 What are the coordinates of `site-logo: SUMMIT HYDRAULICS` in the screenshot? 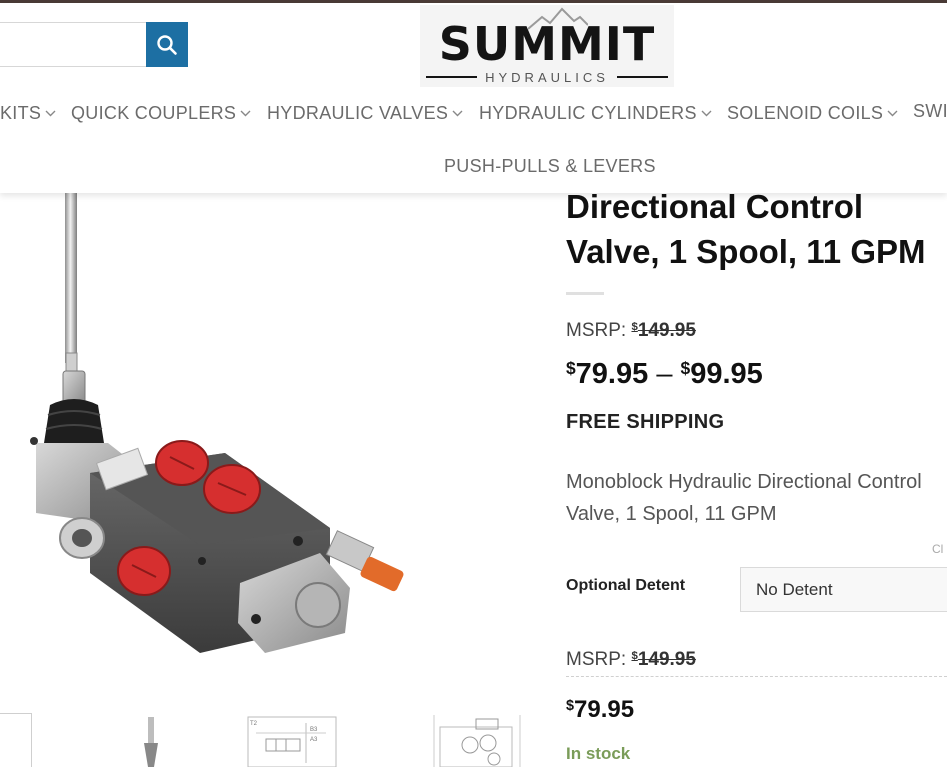 It's located at (547, 46).